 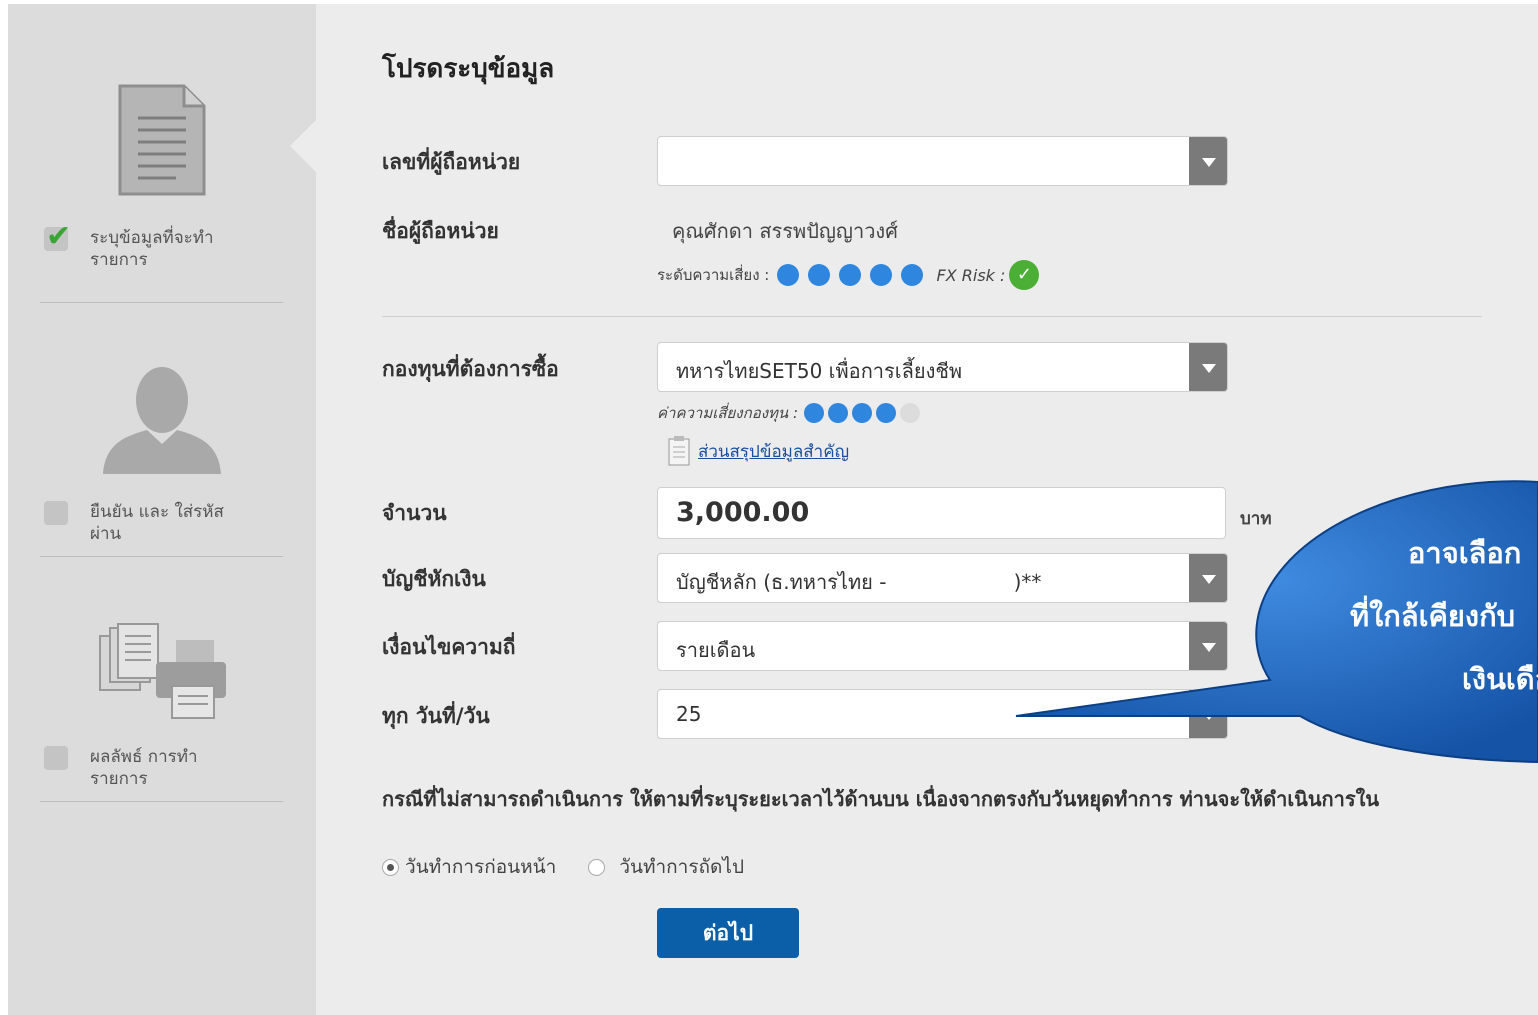 What do you see at coordinates (1276, 622) in the screenshot?
I see `speech-bubble` at bounding box center [1276, 622].